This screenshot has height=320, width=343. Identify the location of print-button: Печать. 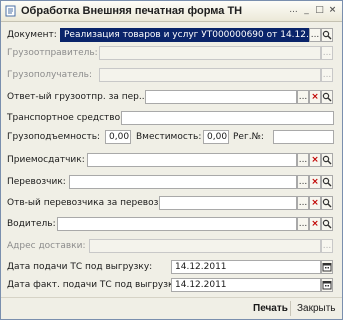
(270, 308).